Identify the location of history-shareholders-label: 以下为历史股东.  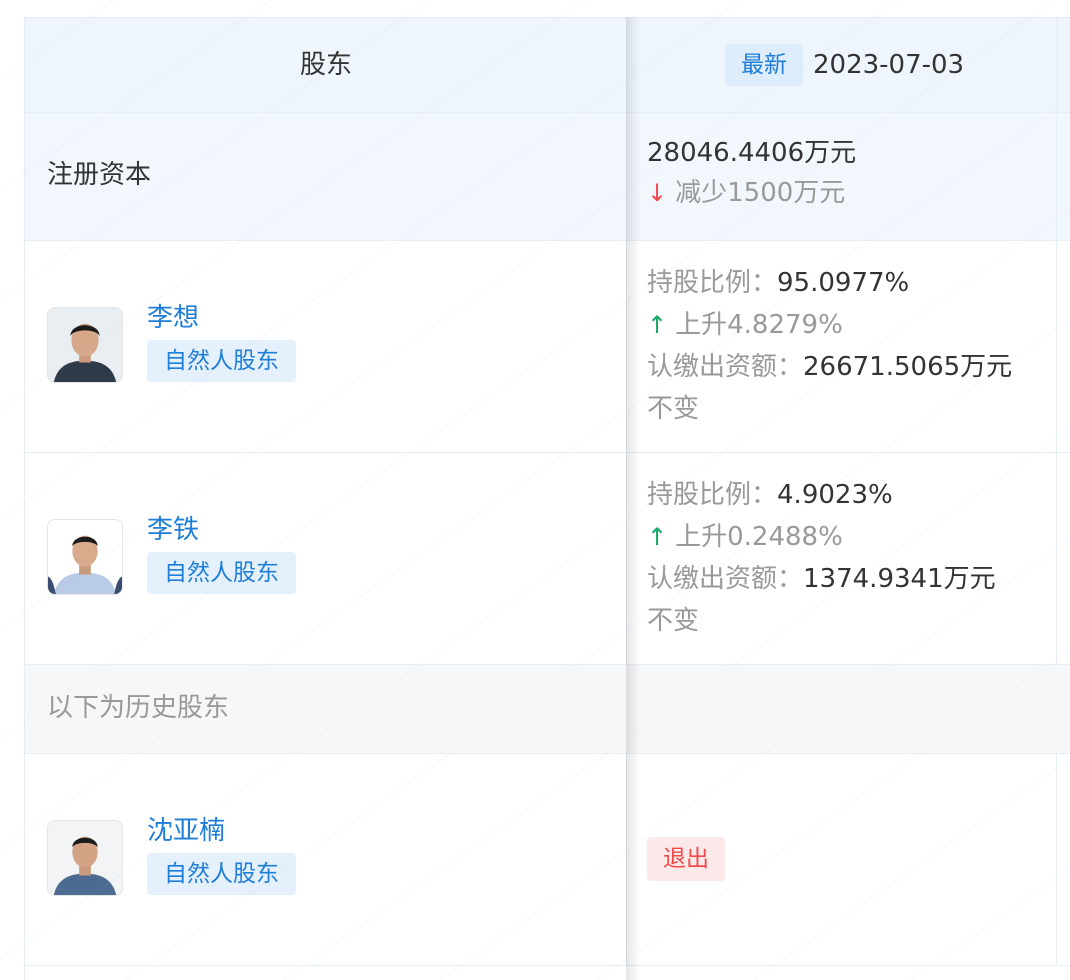
(138, 708).